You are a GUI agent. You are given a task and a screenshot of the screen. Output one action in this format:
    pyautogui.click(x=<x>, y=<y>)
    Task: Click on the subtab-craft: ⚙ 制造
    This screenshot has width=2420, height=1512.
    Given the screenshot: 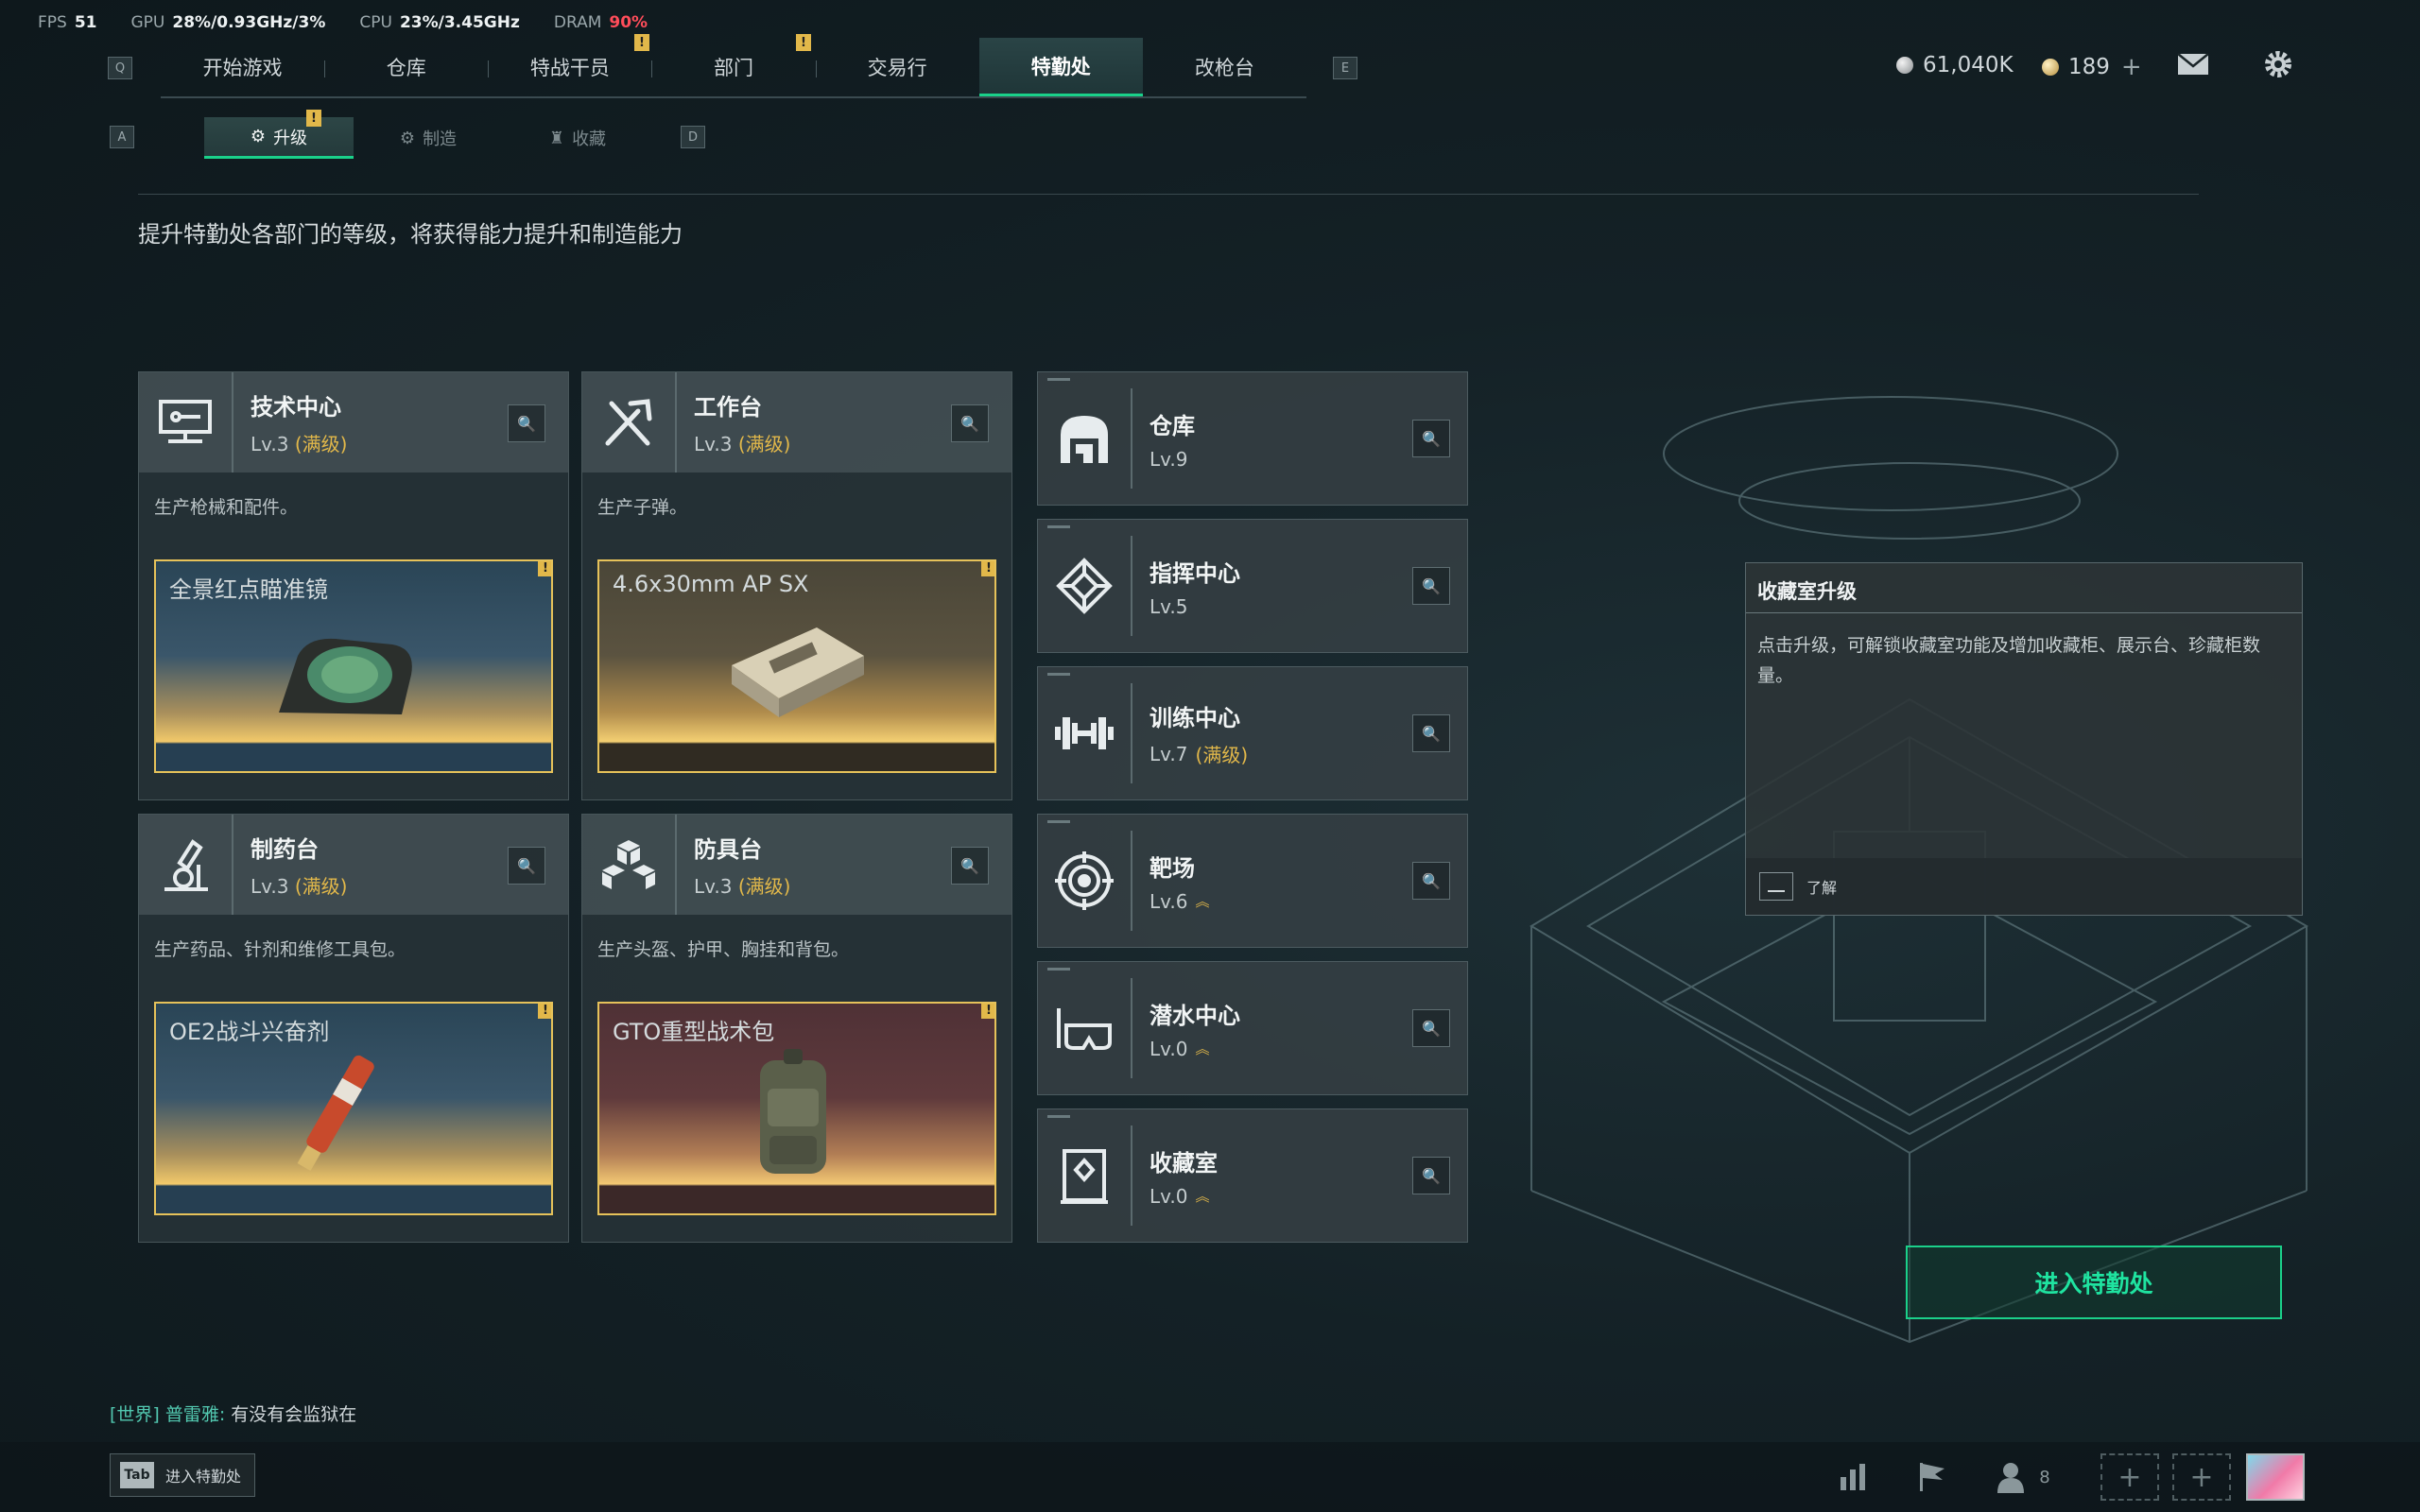 What is the action you would take?
    pyautogui.click(x=428, y=138)
    